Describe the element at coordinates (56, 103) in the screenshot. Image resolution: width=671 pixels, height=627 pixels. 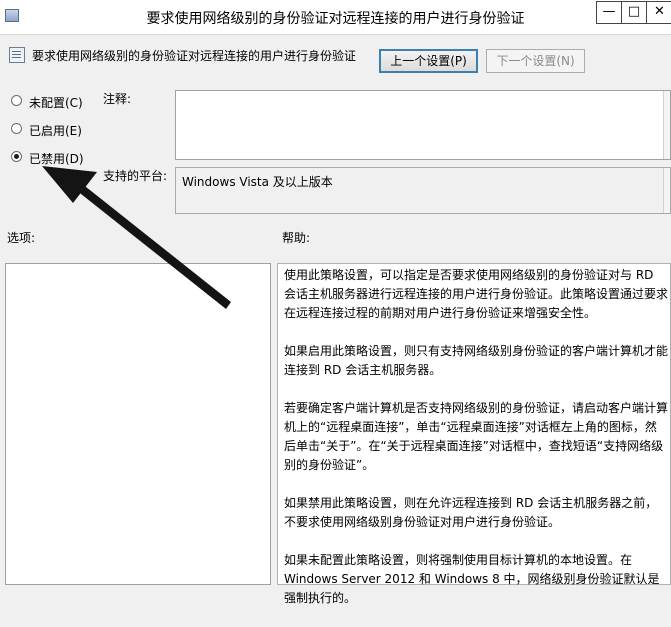
I see `radio-label: 未配置(C)` at that location.